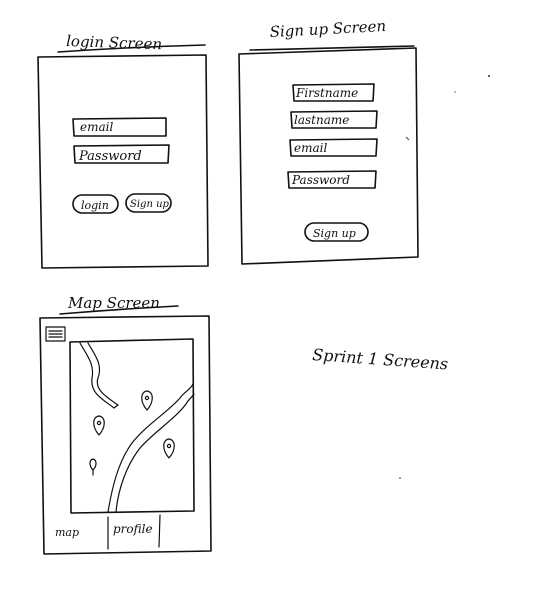  I want to click on signup-password-label: Password, so click(320, 180).